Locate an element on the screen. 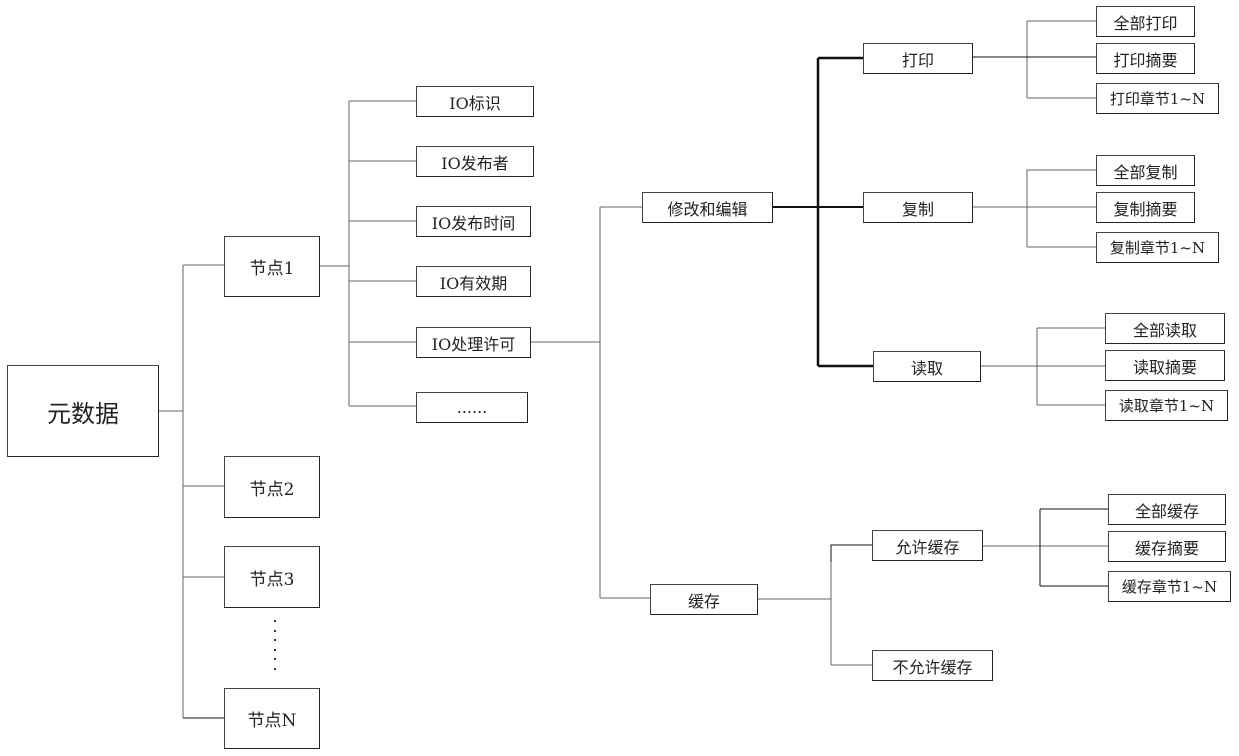 The image size is (1239, 756). connector-cache-trunk-upper is located at coordinates (851, 553).